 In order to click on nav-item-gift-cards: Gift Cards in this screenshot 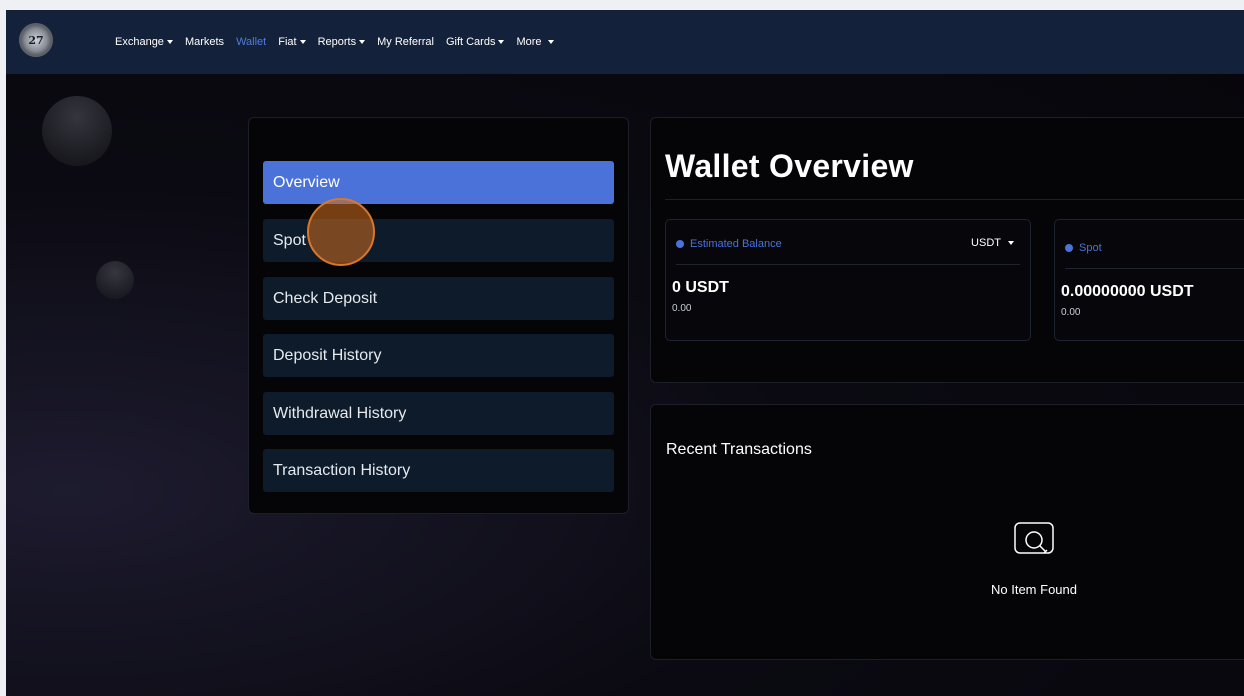, I will do `click(475, 42)`.